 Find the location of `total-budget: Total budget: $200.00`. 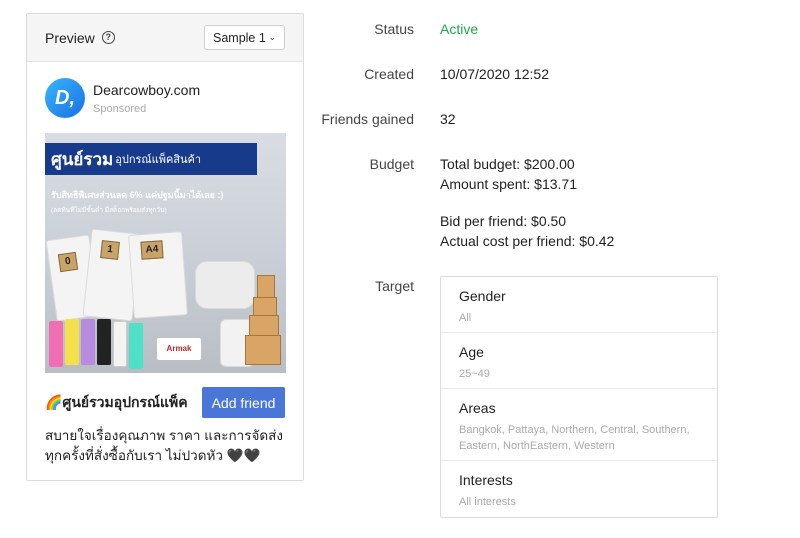

total-budget: Total budget: $200.00 is located at coordinates (507, 164).